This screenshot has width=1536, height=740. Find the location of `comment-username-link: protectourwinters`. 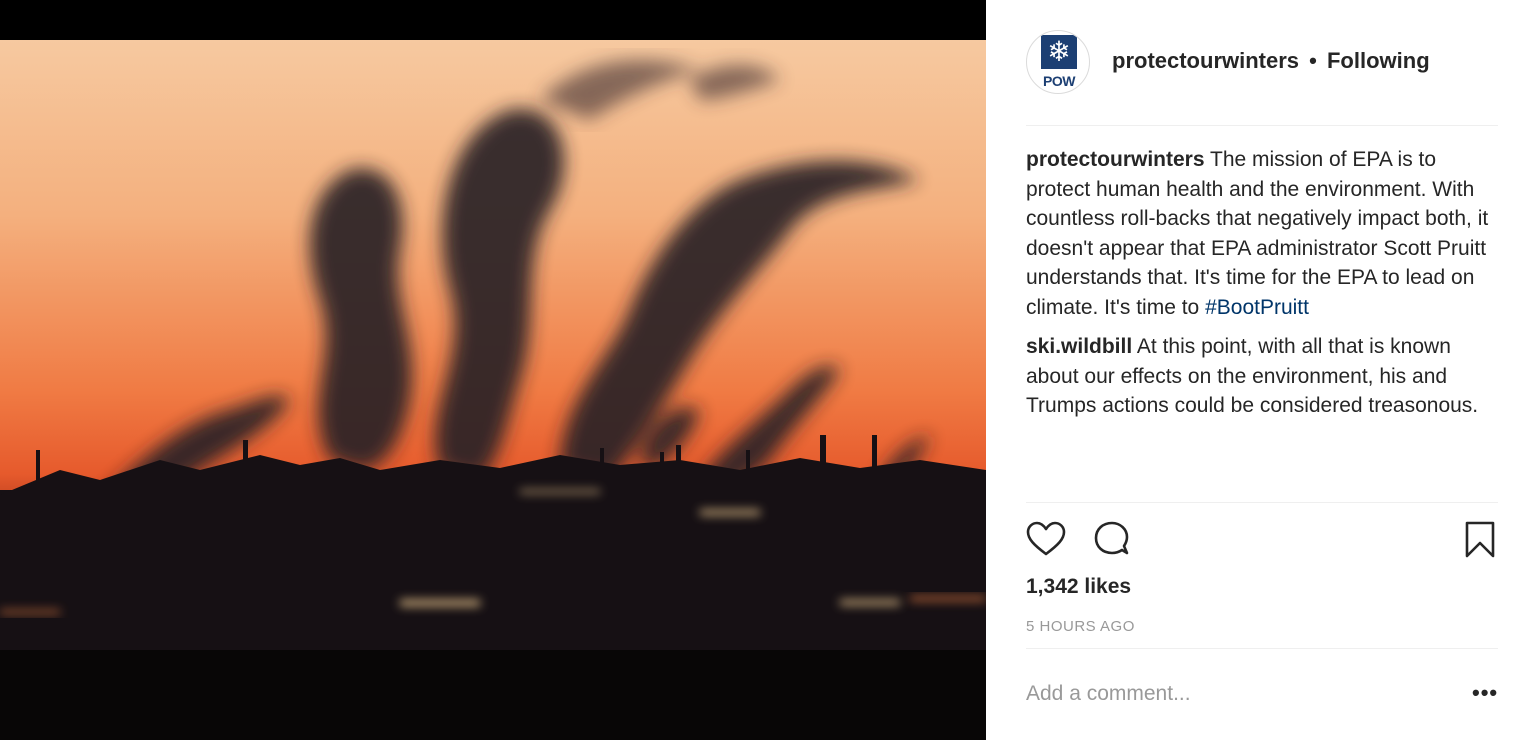

comment-username-link: protectourwinters is located at coordinates (1115, 159).